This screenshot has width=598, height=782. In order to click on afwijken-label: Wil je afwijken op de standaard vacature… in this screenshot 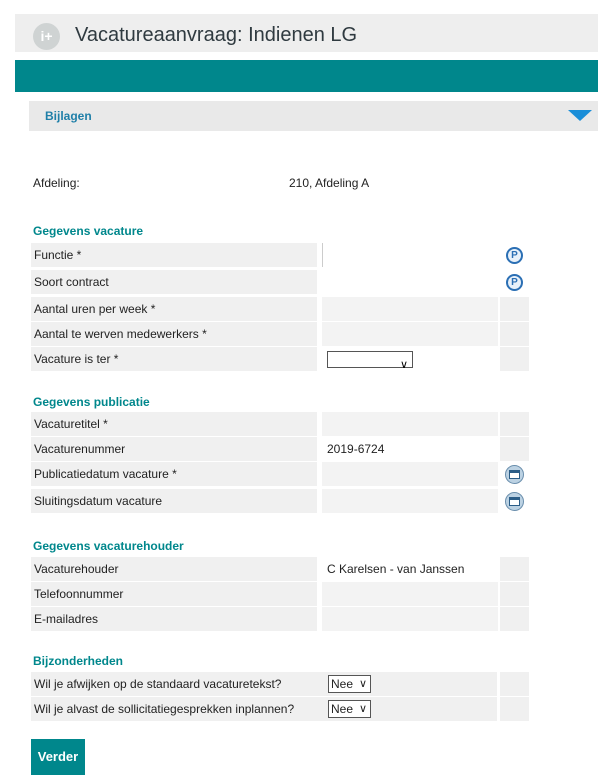, I will do `click(264, 684)`.